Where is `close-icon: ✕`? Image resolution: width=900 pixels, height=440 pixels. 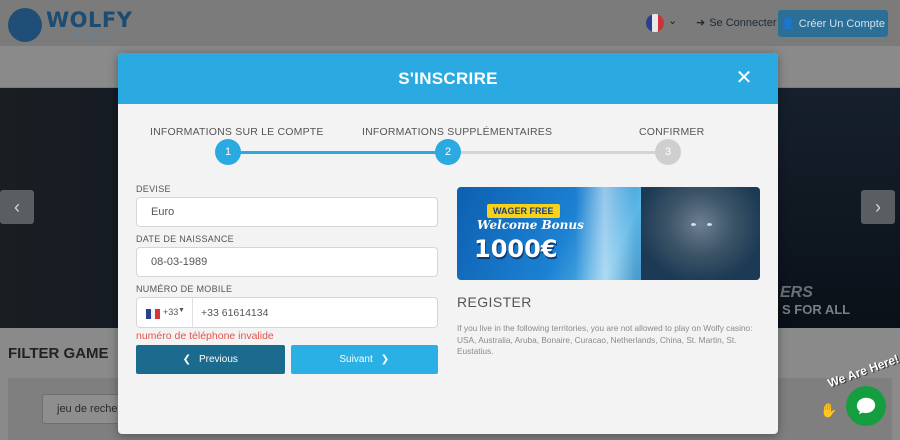 close-icon: ✕ is located at coordinates (744, 78).